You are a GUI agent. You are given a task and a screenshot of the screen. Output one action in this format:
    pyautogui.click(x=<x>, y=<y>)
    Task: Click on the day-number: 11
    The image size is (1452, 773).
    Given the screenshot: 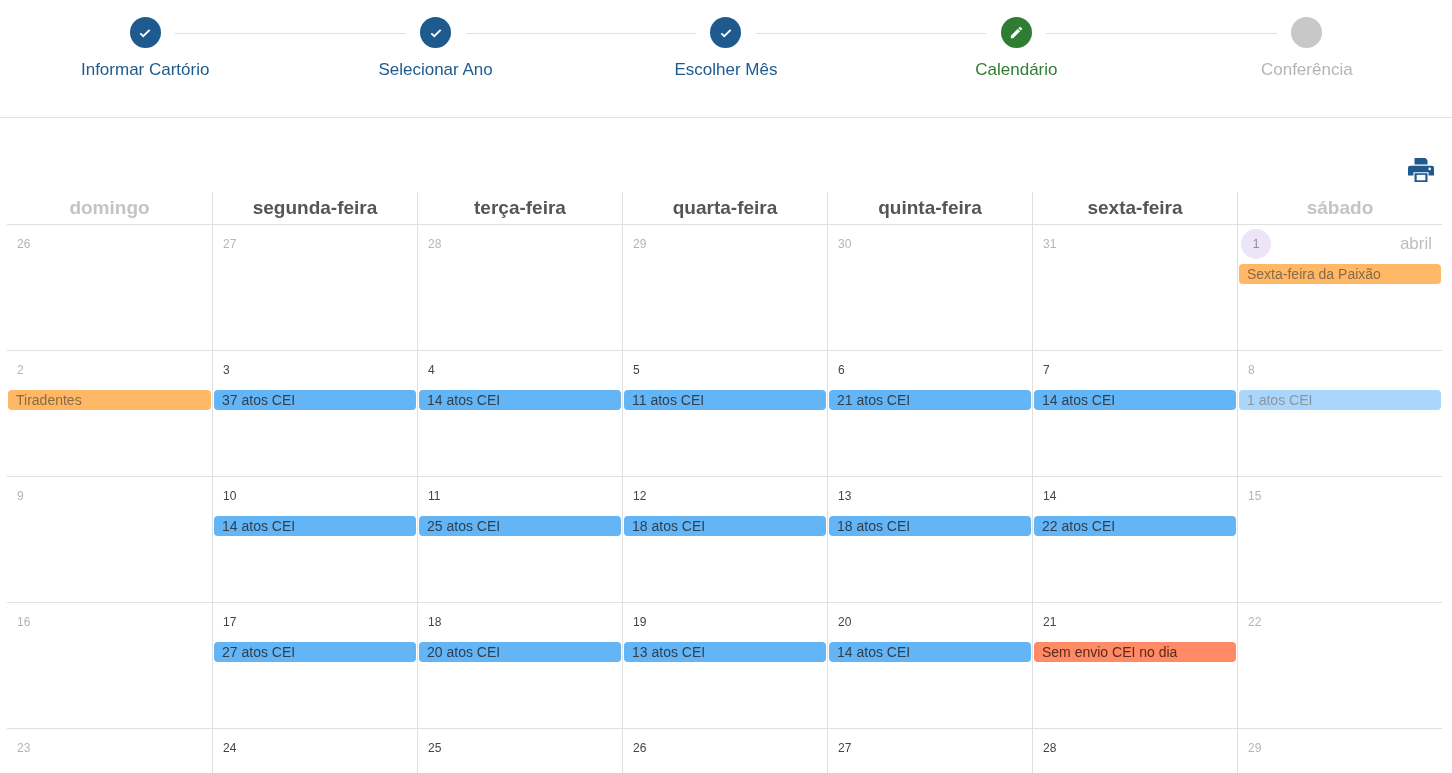 What is the action you would take?
    pyautogui.click(x=434, y=496)
    